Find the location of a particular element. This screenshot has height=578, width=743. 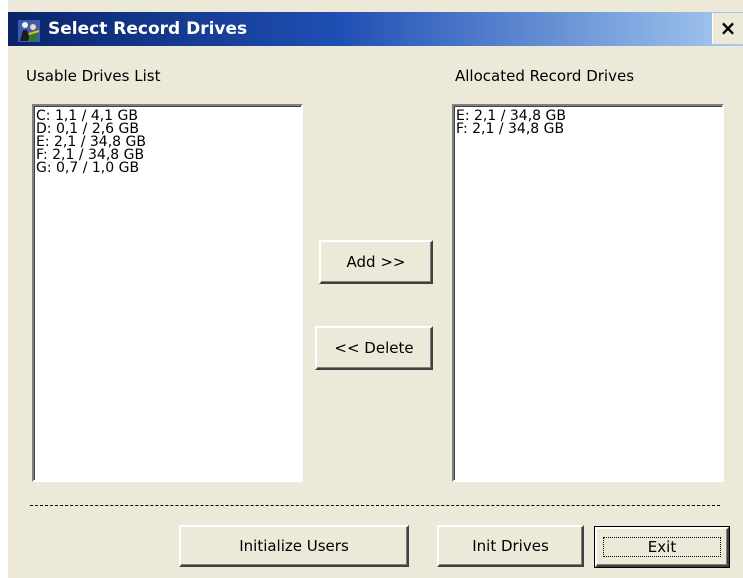

initialize-users-button: Initialize Users is located at coordinates (294, 546).